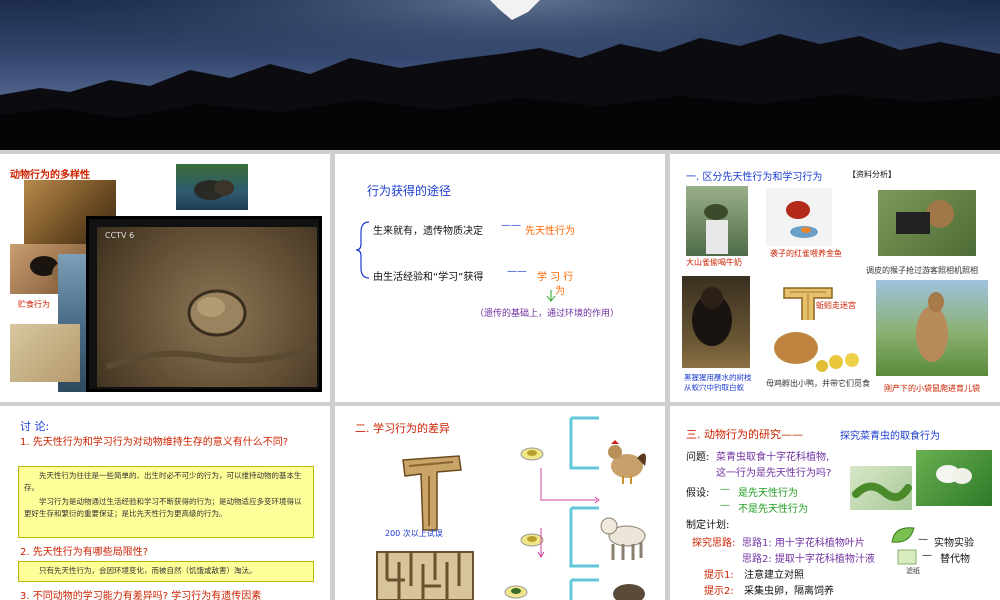 The width and height of the screenshot is (1000, 600). I want to click on idea-1: 思路1: 用十字花科植物叶片, so click(803, 543).